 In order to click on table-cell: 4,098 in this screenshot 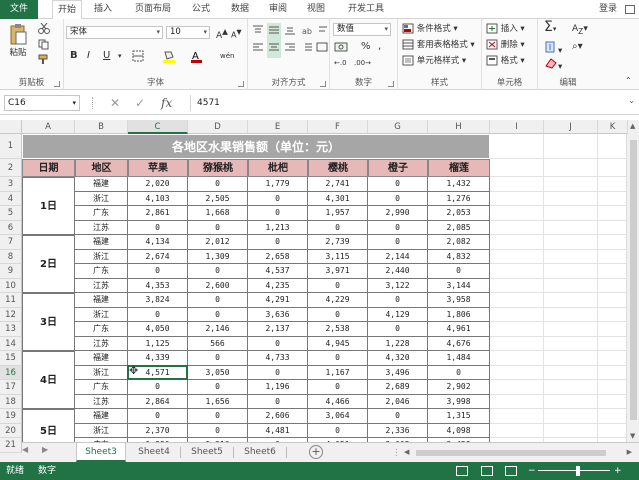, I will do `click(459, 430)`.